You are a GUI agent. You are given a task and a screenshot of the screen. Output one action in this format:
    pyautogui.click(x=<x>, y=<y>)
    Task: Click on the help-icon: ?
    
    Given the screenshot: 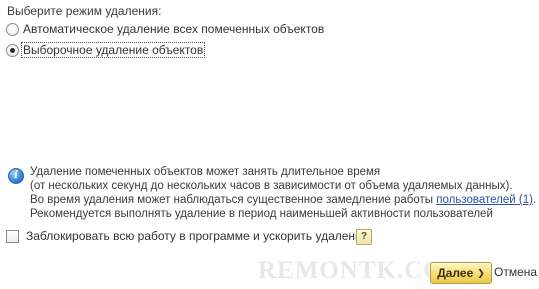 What is the action you would take?
    pyautogui.click(x=364, y=237)
    